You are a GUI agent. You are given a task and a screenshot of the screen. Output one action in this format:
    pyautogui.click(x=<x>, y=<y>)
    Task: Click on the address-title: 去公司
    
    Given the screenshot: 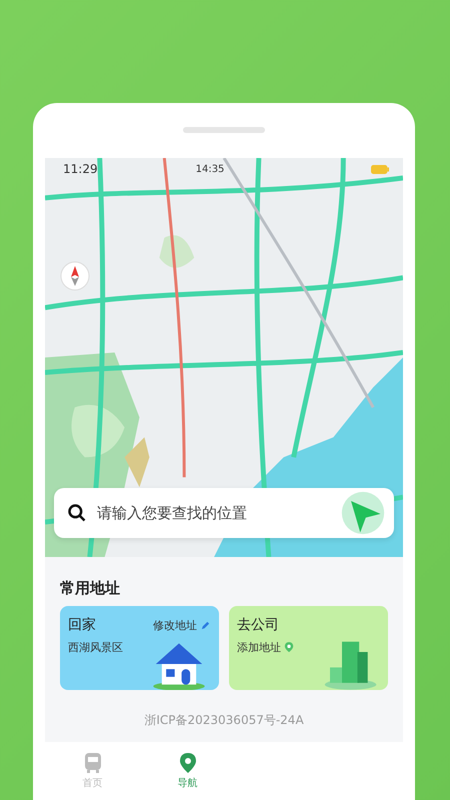 What is the action you would take?
    pyautogui.click(x=258, y=625)
    